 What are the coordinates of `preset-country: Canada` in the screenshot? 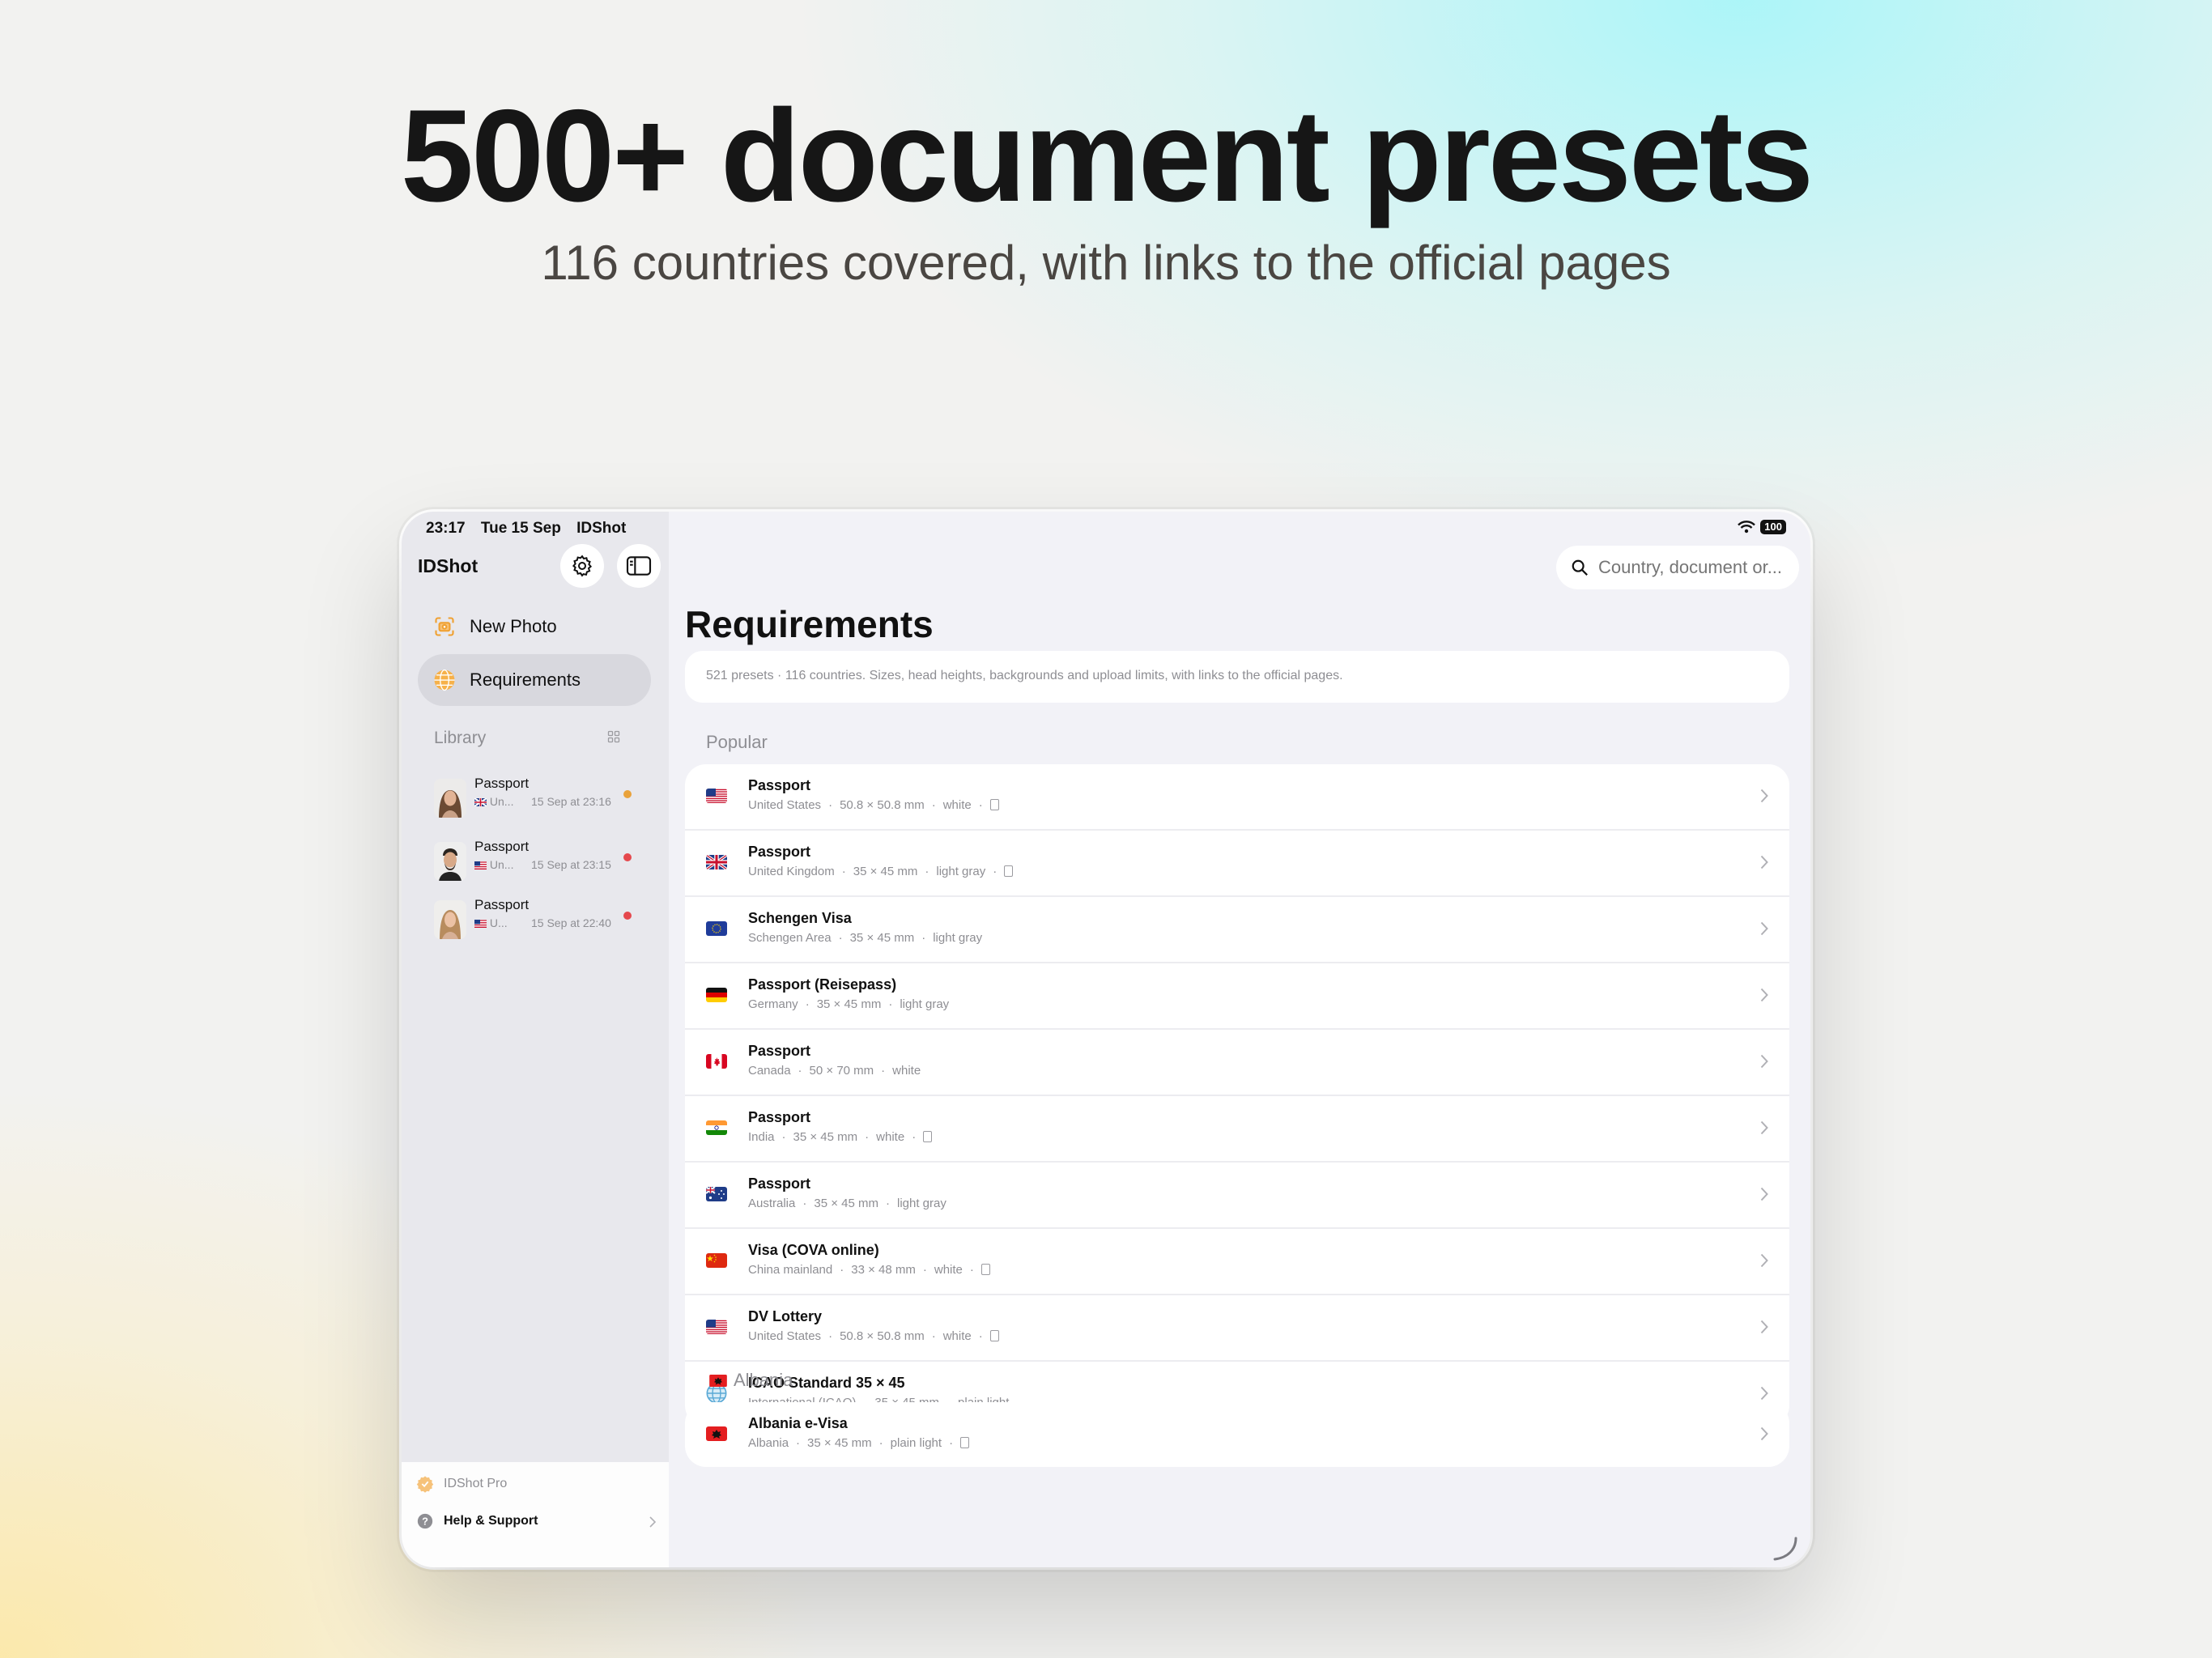 It's located at (770, 1071).